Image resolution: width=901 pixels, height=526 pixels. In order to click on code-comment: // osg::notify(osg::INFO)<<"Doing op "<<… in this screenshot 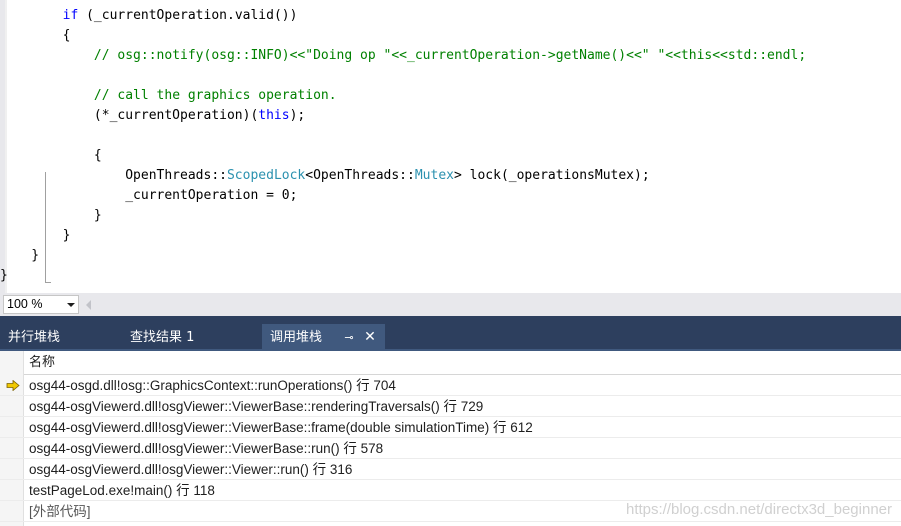, I will do `click(450, 55)`.